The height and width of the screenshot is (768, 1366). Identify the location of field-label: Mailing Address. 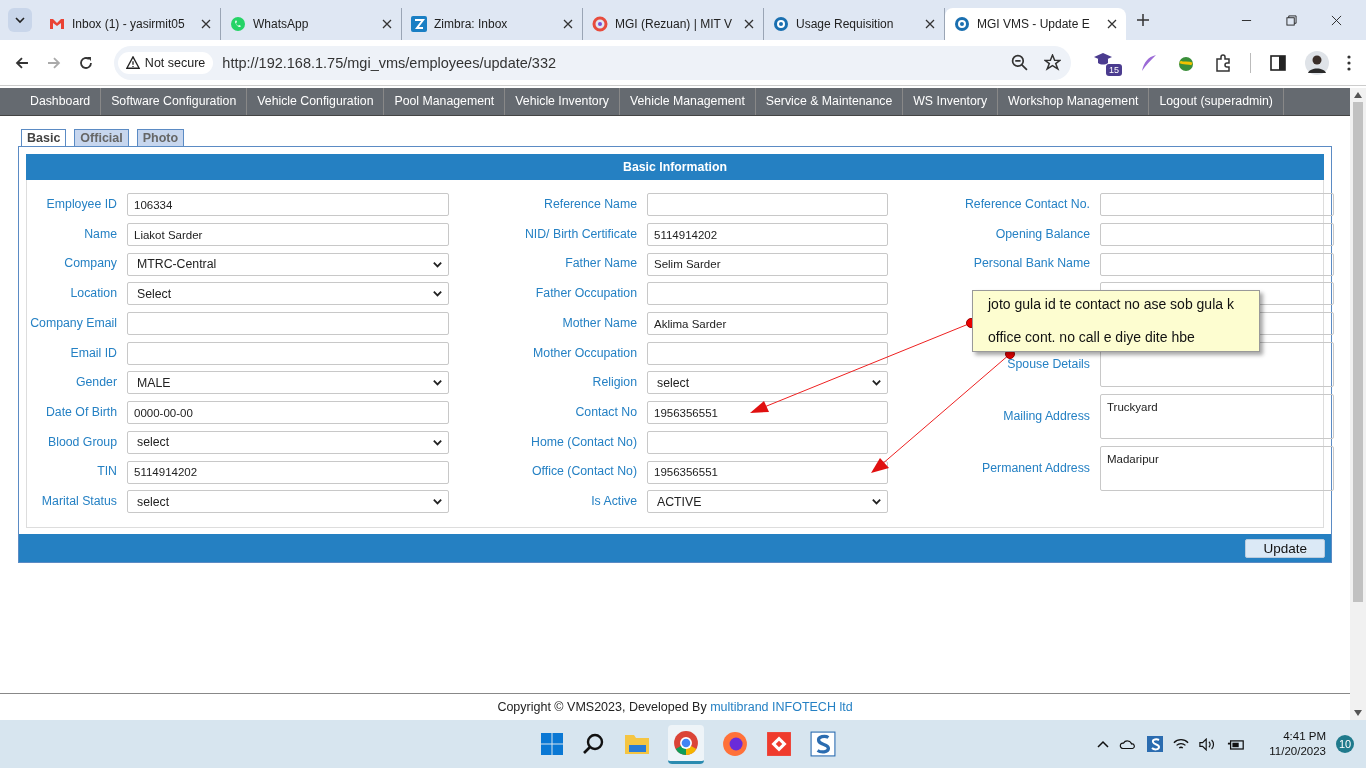
(1046, 415).